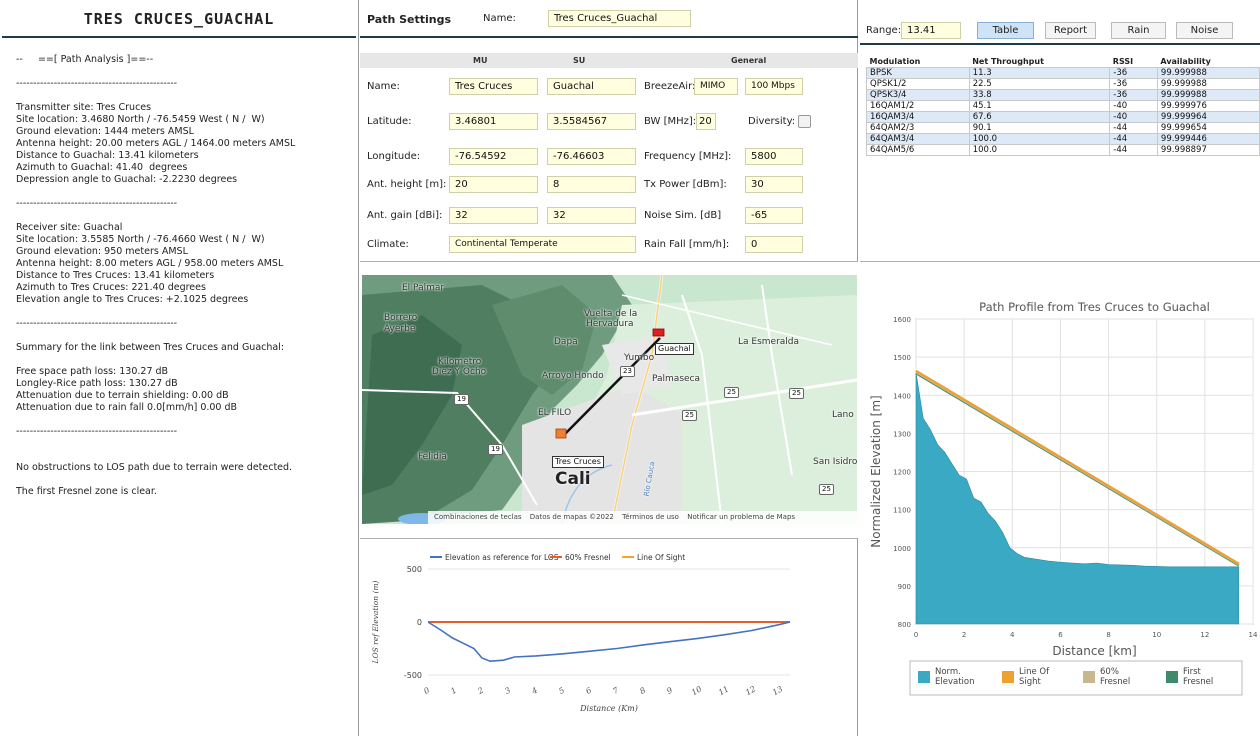  I want to click on table-row: 64QAM2/3 90.1 -44 99.999654, so click(1063, 127).